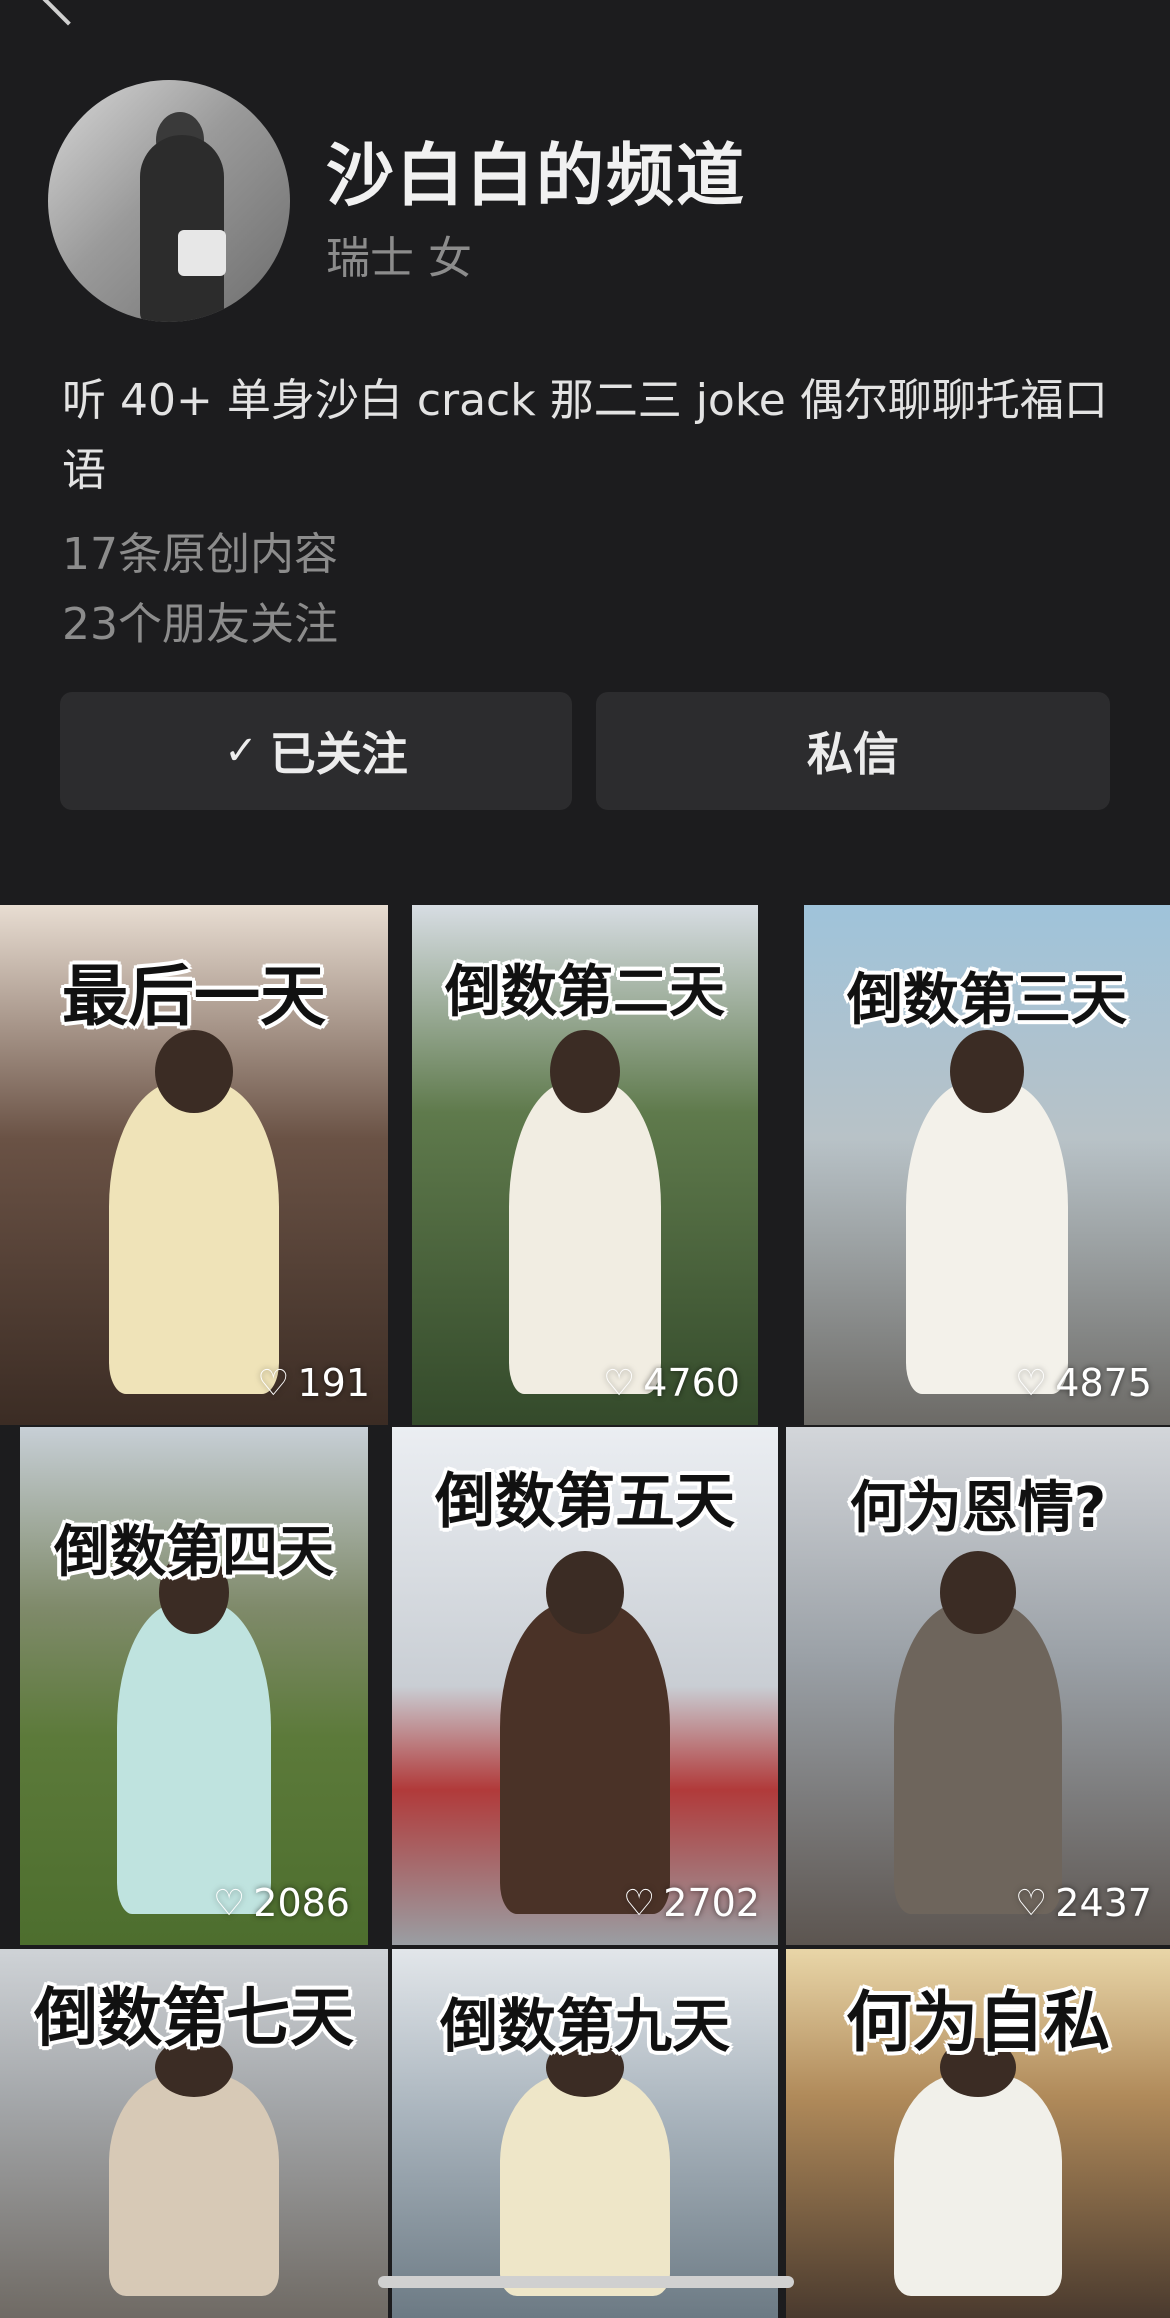 This screenshot has height=2318, width=1170. Describe the element at coordinates (536, 176) in the screenshot. I see `channel-name: 沙白白的频道` at that location.